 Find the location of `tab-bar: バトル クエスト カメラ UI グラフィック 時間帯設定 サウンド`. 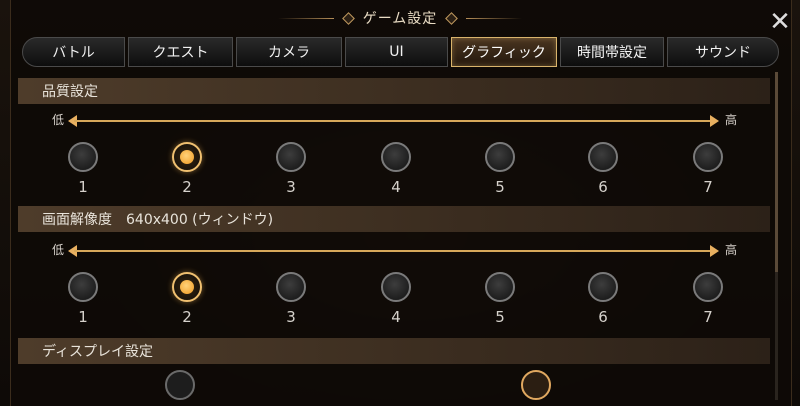

tab-bar: バトル クエスト カメラ UI グラフィック 時間帯設定 サウンド is located at coordinates (400, 52).